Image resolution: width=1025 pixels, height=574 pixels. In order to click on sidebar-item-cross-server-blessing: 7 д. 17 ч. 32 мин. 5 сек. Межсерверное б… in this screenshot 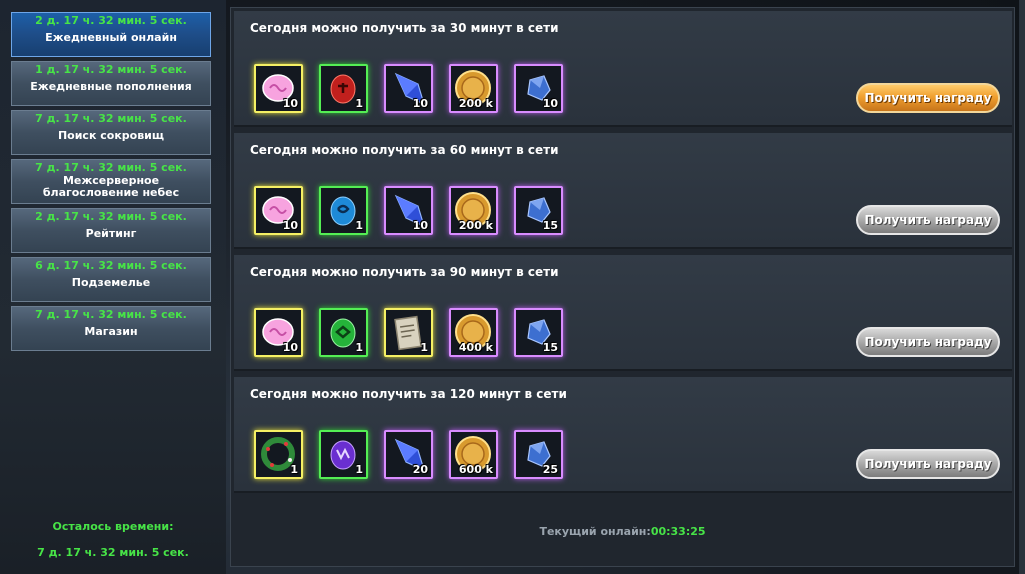, I will do `click(111, 181)`.